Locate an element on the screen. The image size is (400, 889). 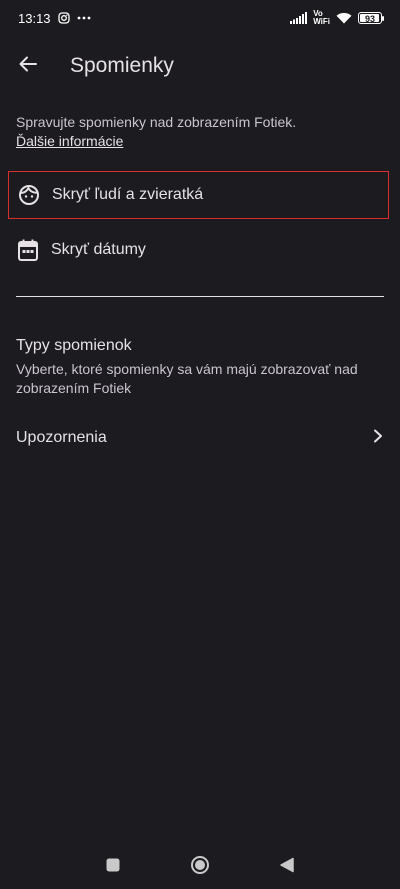
battery-level: 93 is located at coordinates (369, 19).